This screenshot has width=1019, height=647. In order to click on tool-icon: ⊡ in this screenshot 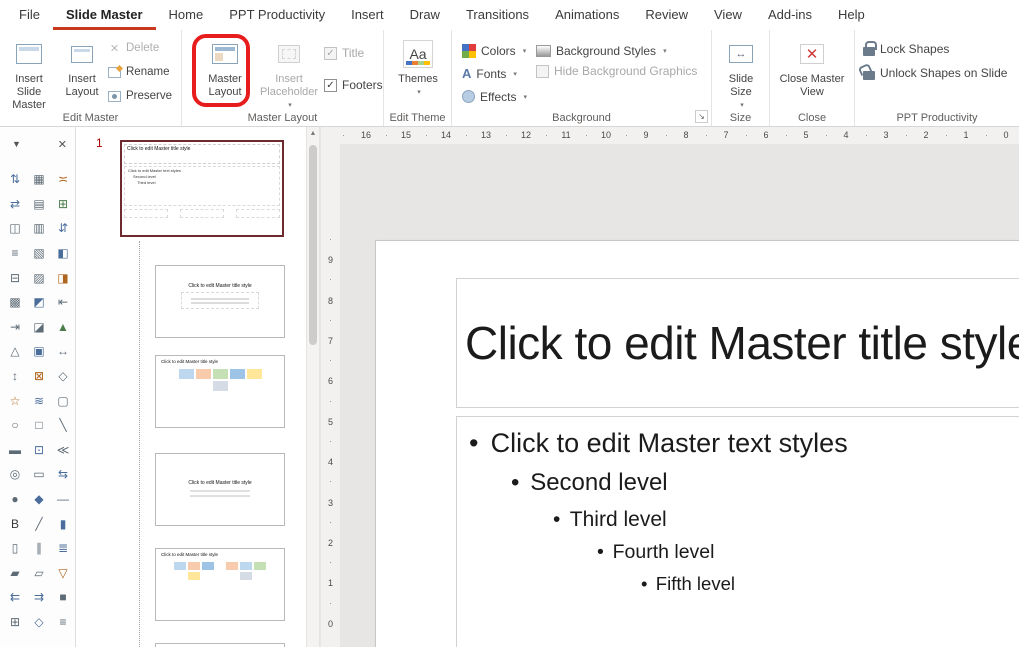, I will do `click(39, 450)`.